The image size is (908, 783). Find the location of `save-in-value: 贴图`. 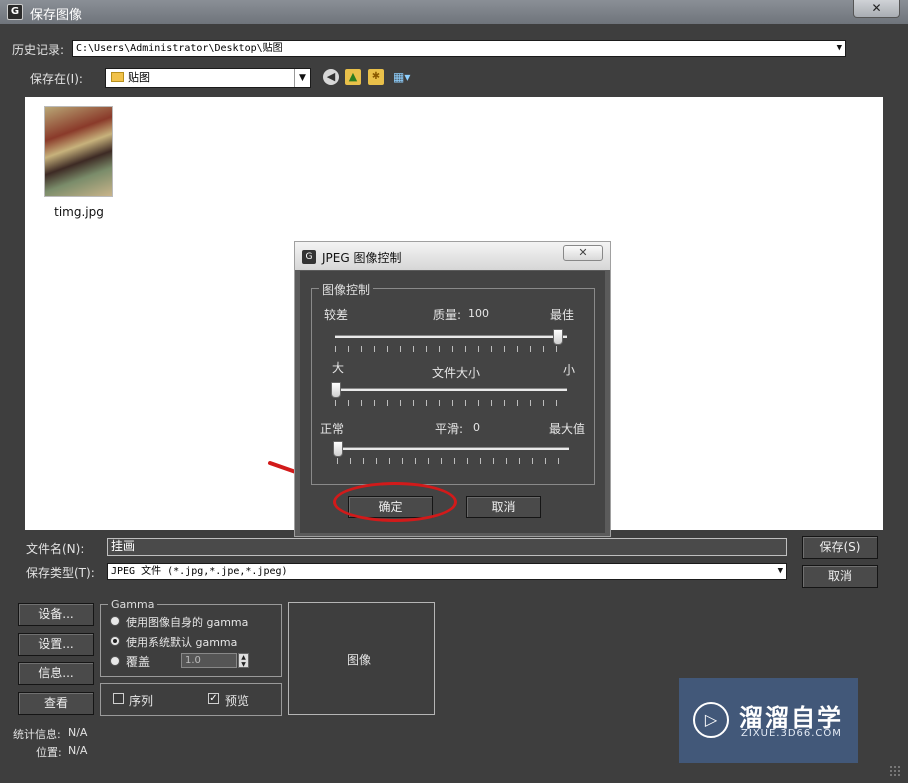

save-in-value: 贴图 is located at coordinates (139, 77).